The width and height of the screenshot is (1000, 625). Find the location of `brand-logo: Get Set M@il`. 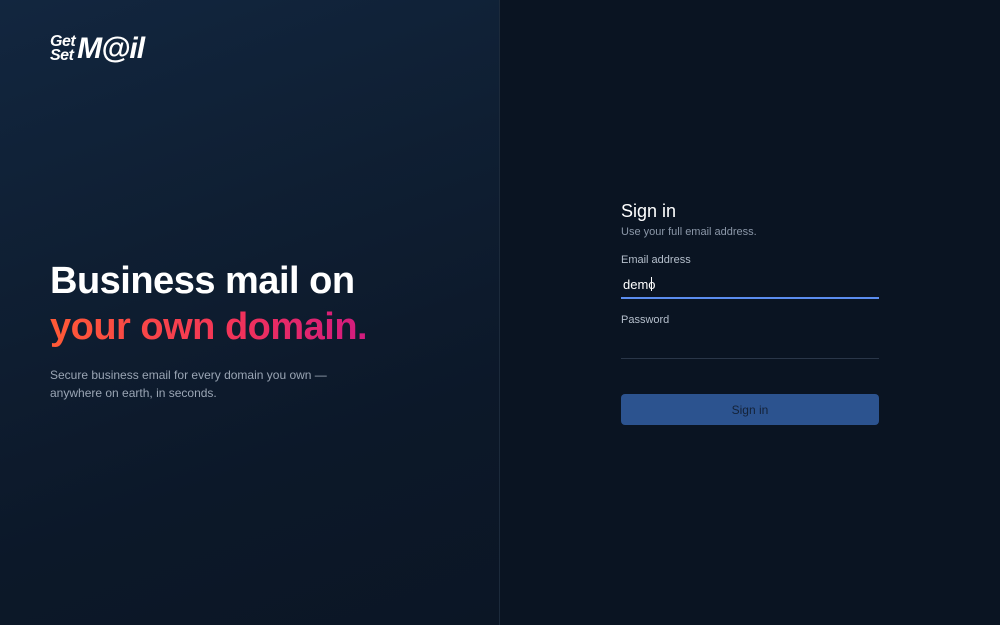

brand-logo: Get Set M@il is located at coordinates (97, 48).